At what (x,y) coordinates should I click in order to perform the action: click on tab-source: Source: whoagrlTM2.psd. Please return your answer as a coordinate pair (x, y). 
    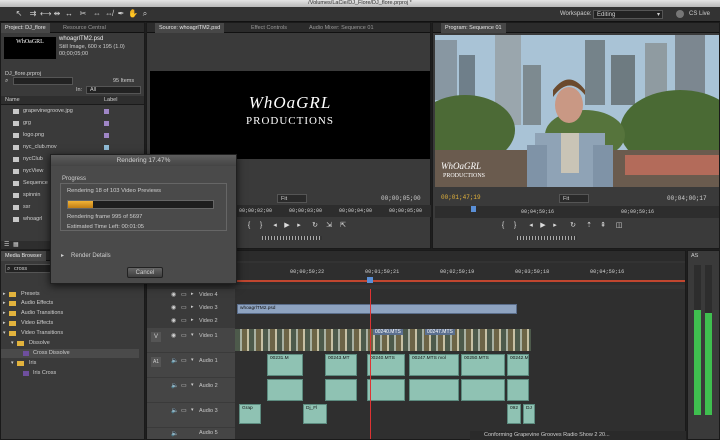
    Looking at the image, I should click on (190, 28).